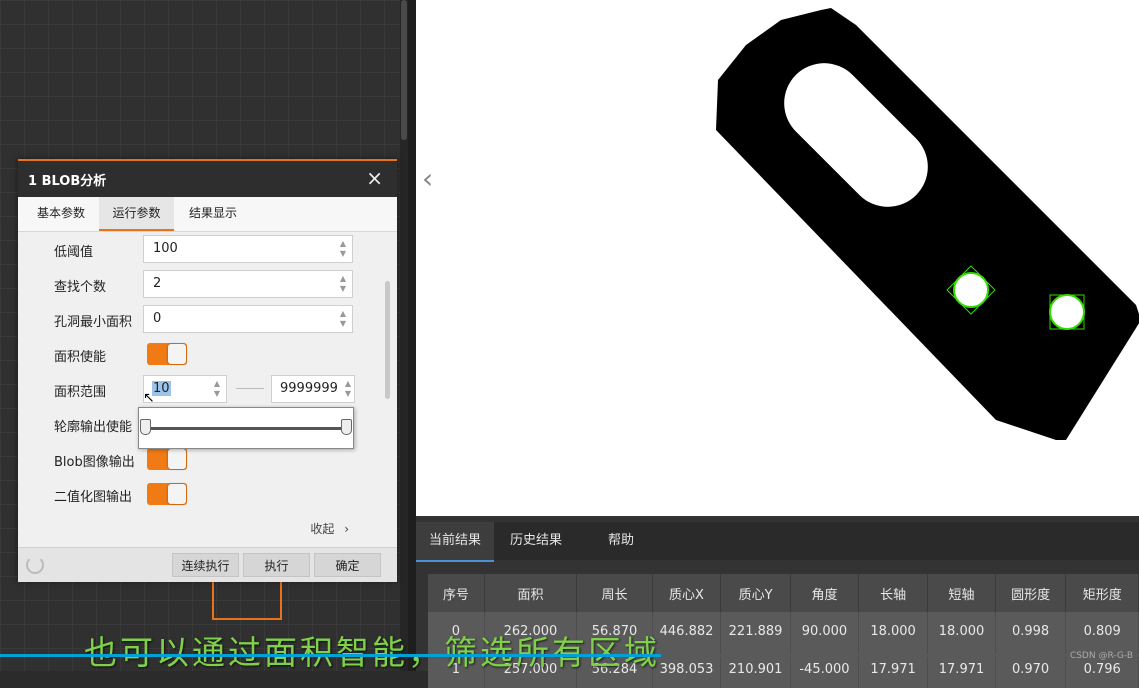 The image size is (1139, 688). I want to click on continuous-run-button: 连续执行, so click(205, 565).